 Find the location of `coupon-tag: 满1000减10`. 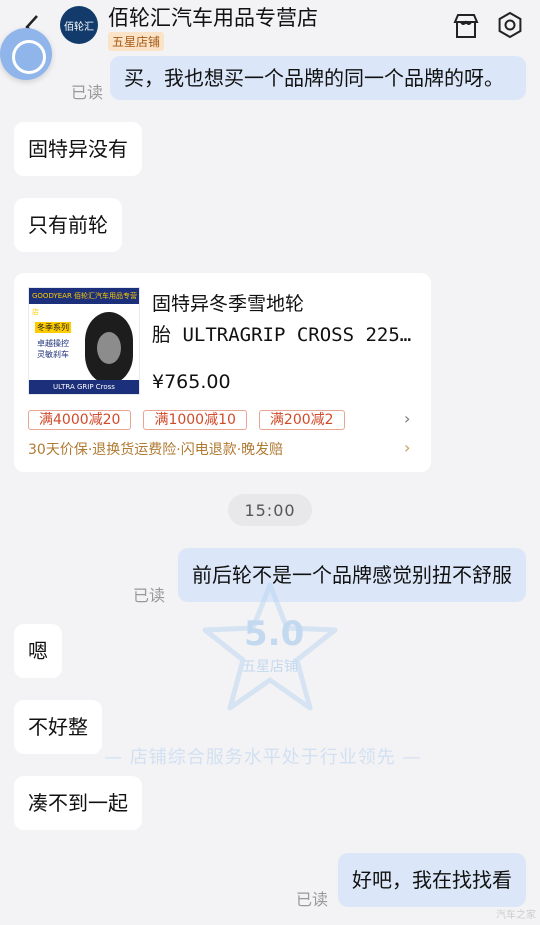

coupon-tag: 满1000减10 is located at coordinates (195, 420).